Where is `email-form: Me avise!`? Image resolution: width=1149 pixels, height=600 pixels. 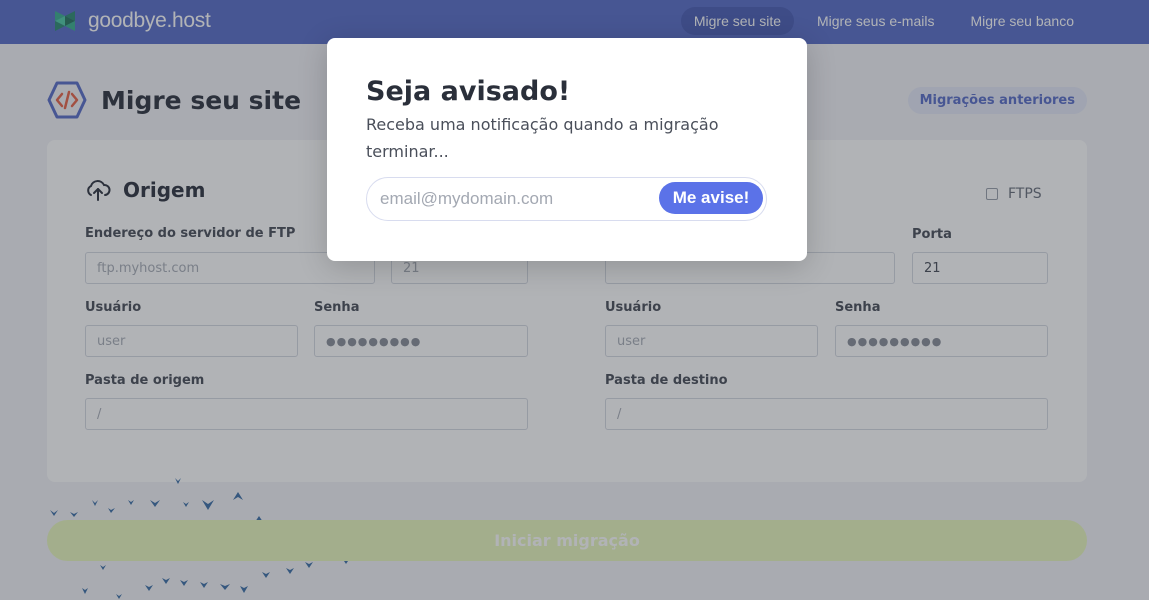
email-form: Me avise! is located at coordinates (566, 199).